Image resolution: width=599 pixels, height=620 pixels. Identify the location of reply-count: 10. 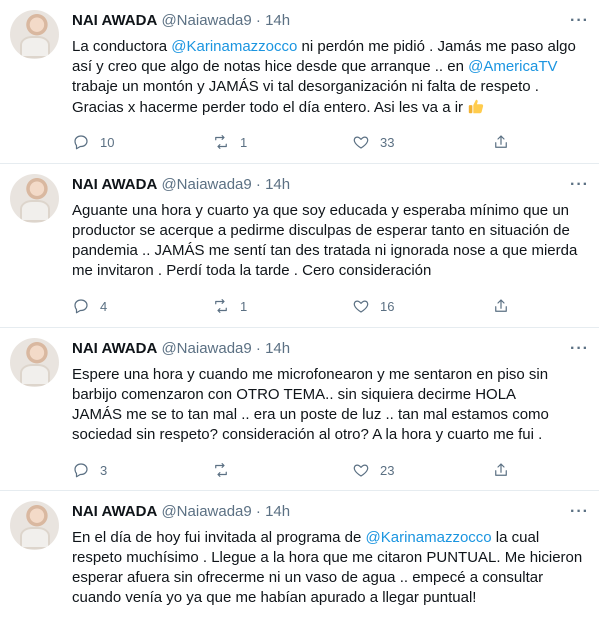
(107, 142).